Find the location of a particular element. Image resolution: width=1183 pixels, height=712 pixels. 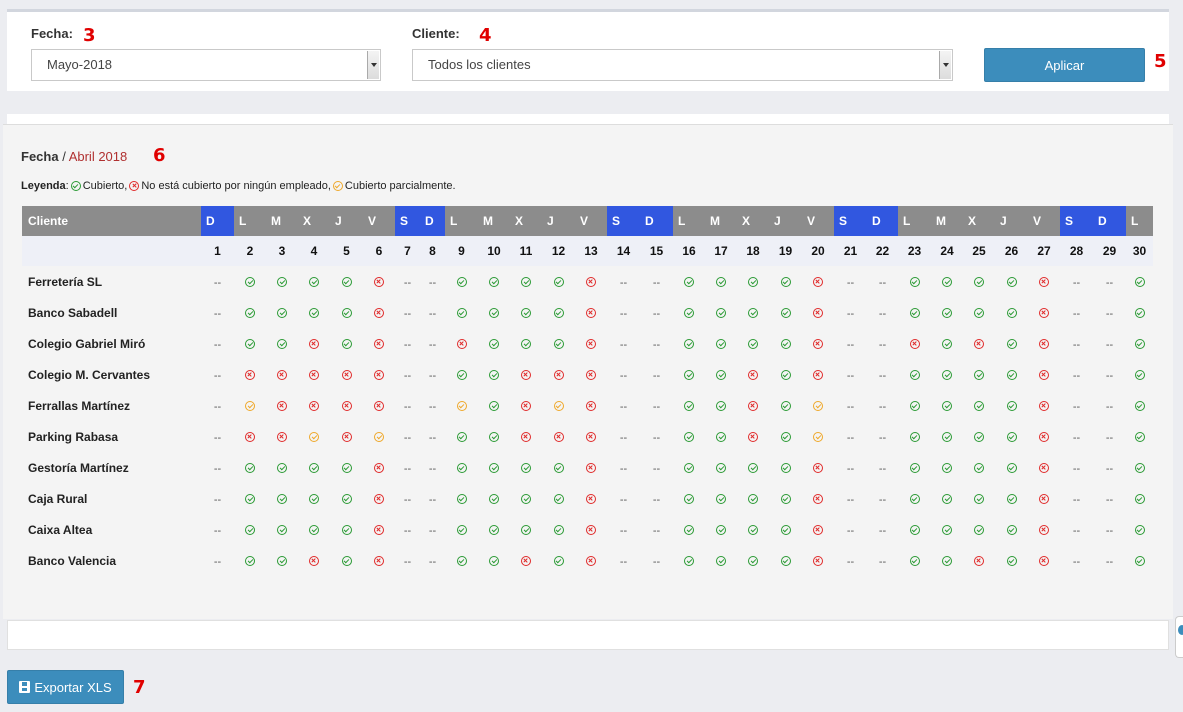

table-row: Ferrallas Martínez -- -- -- -- -- -- -- -- -- is located at coordinates (587, 405).